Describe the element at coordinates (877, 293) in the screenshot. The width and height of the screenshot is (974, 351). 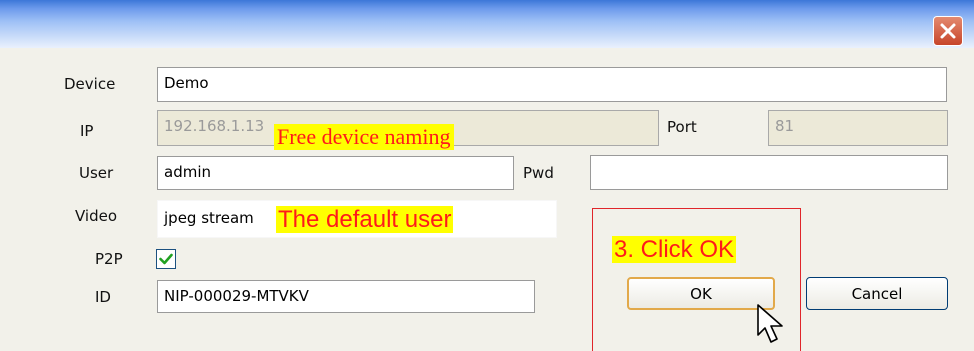
I see `cancel-button: Cancel` at that location.